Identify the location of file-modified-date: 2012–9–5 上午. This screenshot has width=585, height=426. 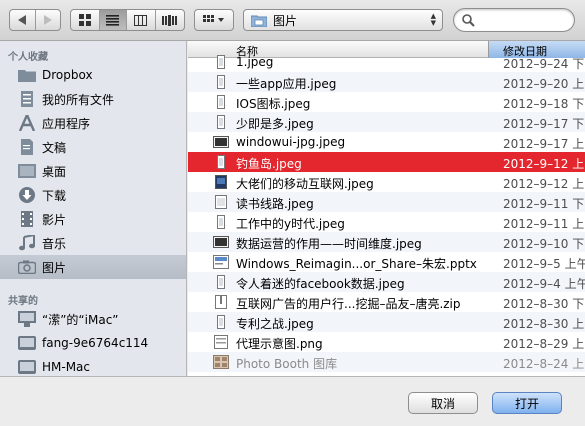
(544, 264).